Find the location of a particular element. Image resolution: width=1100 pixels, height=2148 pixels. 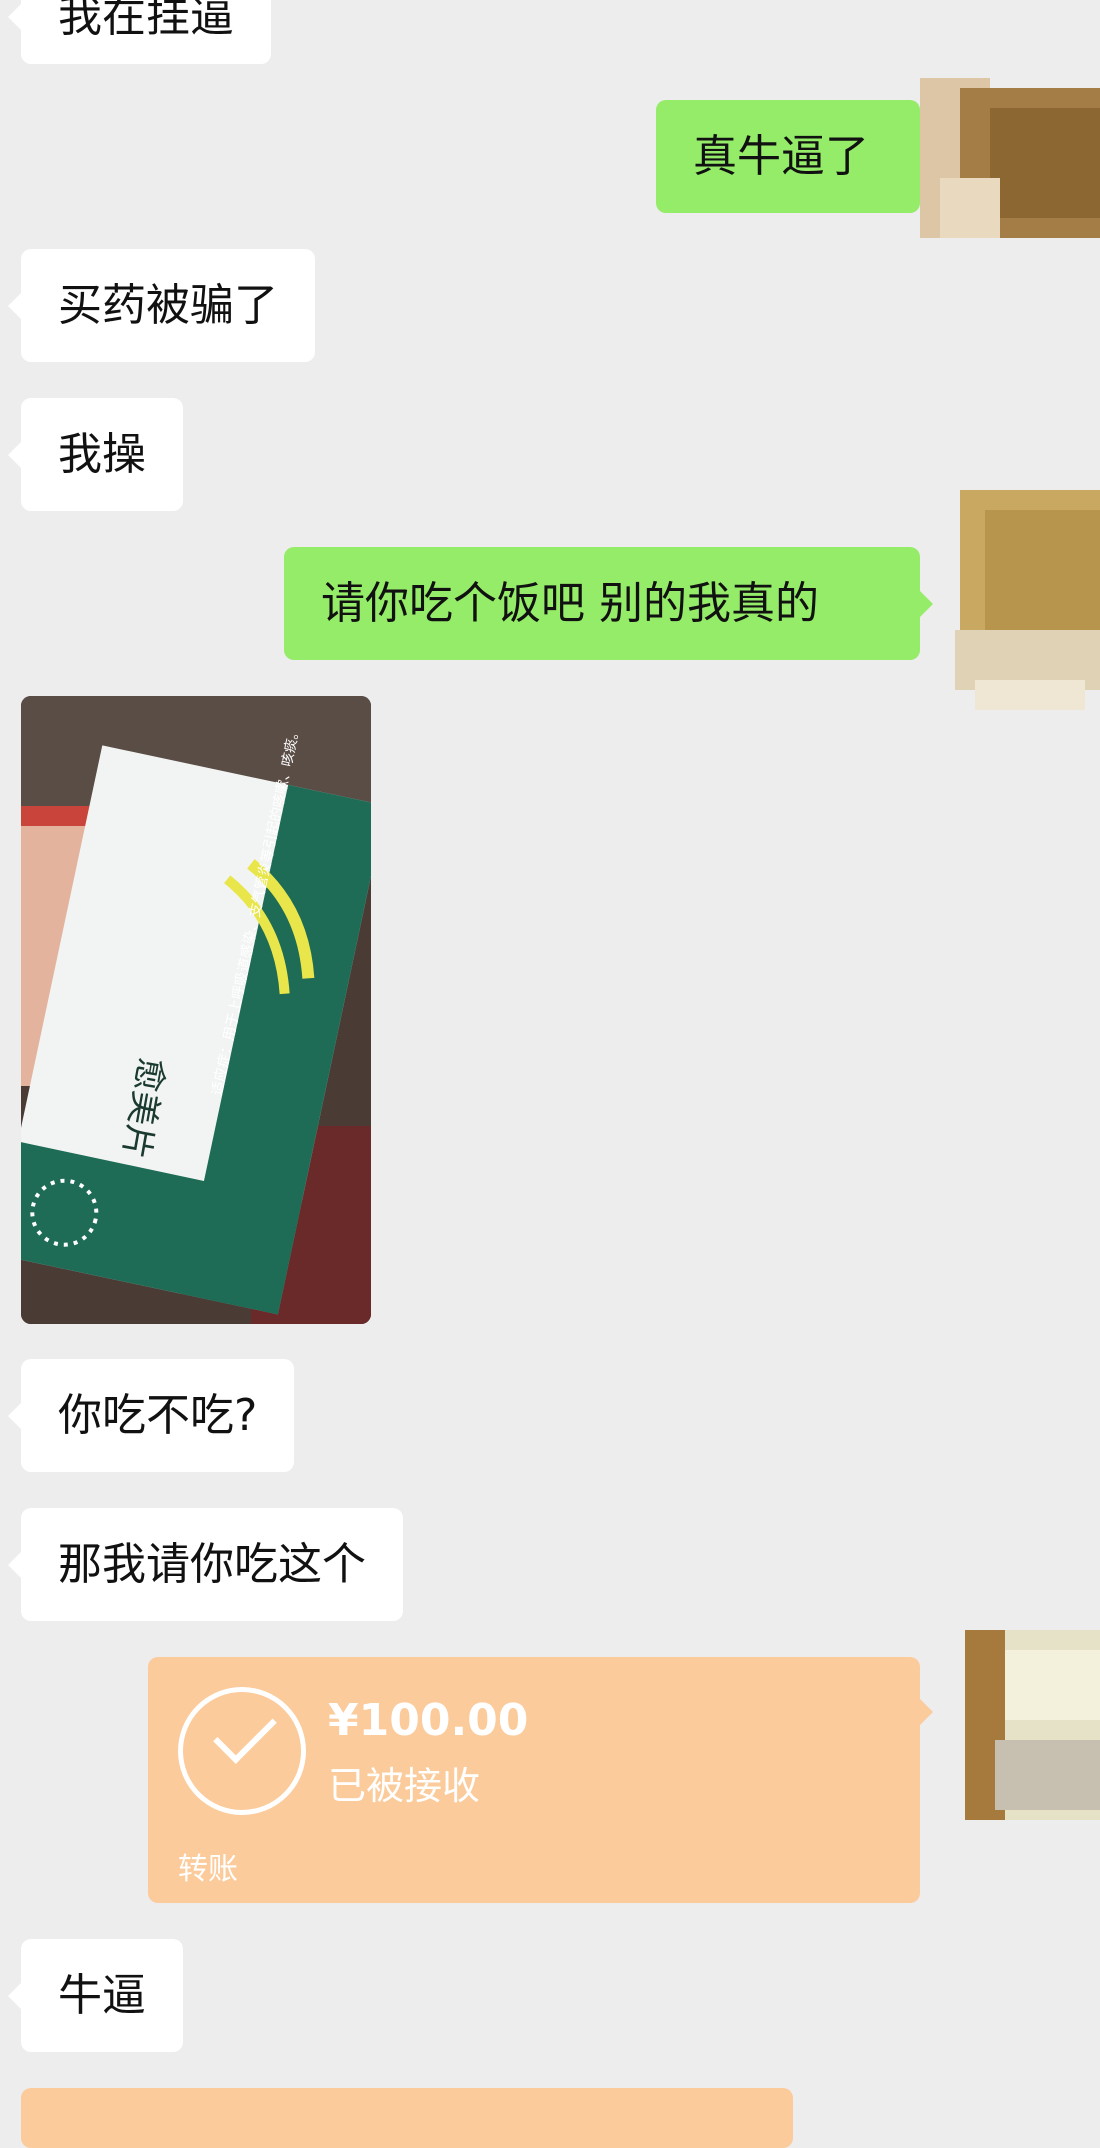

outgoing-message: 请你吃个饭吧 别的我真的 is located at coordinates (608, 603).